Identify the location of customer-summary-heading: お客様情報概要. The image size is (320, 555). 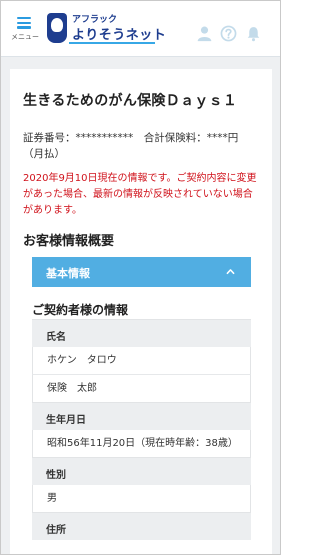
(69, 241).